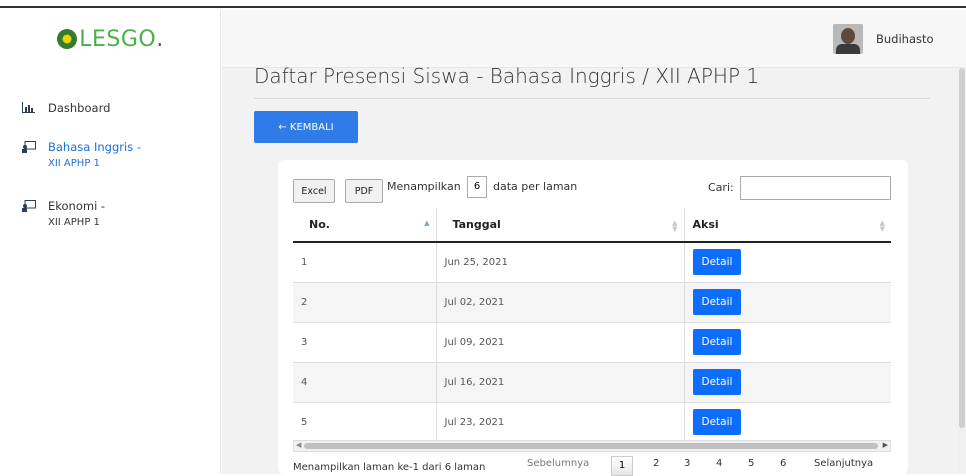 The height and width of the screenshot is (476, 966). What do you see at coordinates (29, 108) in the screenshot?
I see `chart-icon` at bounding box center [29, 108].